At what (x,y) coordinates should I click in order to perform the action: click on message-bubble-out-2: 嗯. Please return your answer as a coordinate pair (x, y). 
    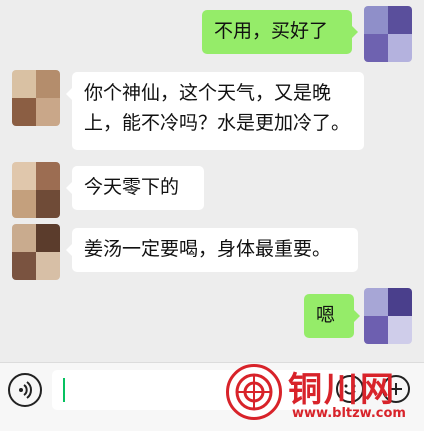
    Looking at the image, I should click on (332, 316).